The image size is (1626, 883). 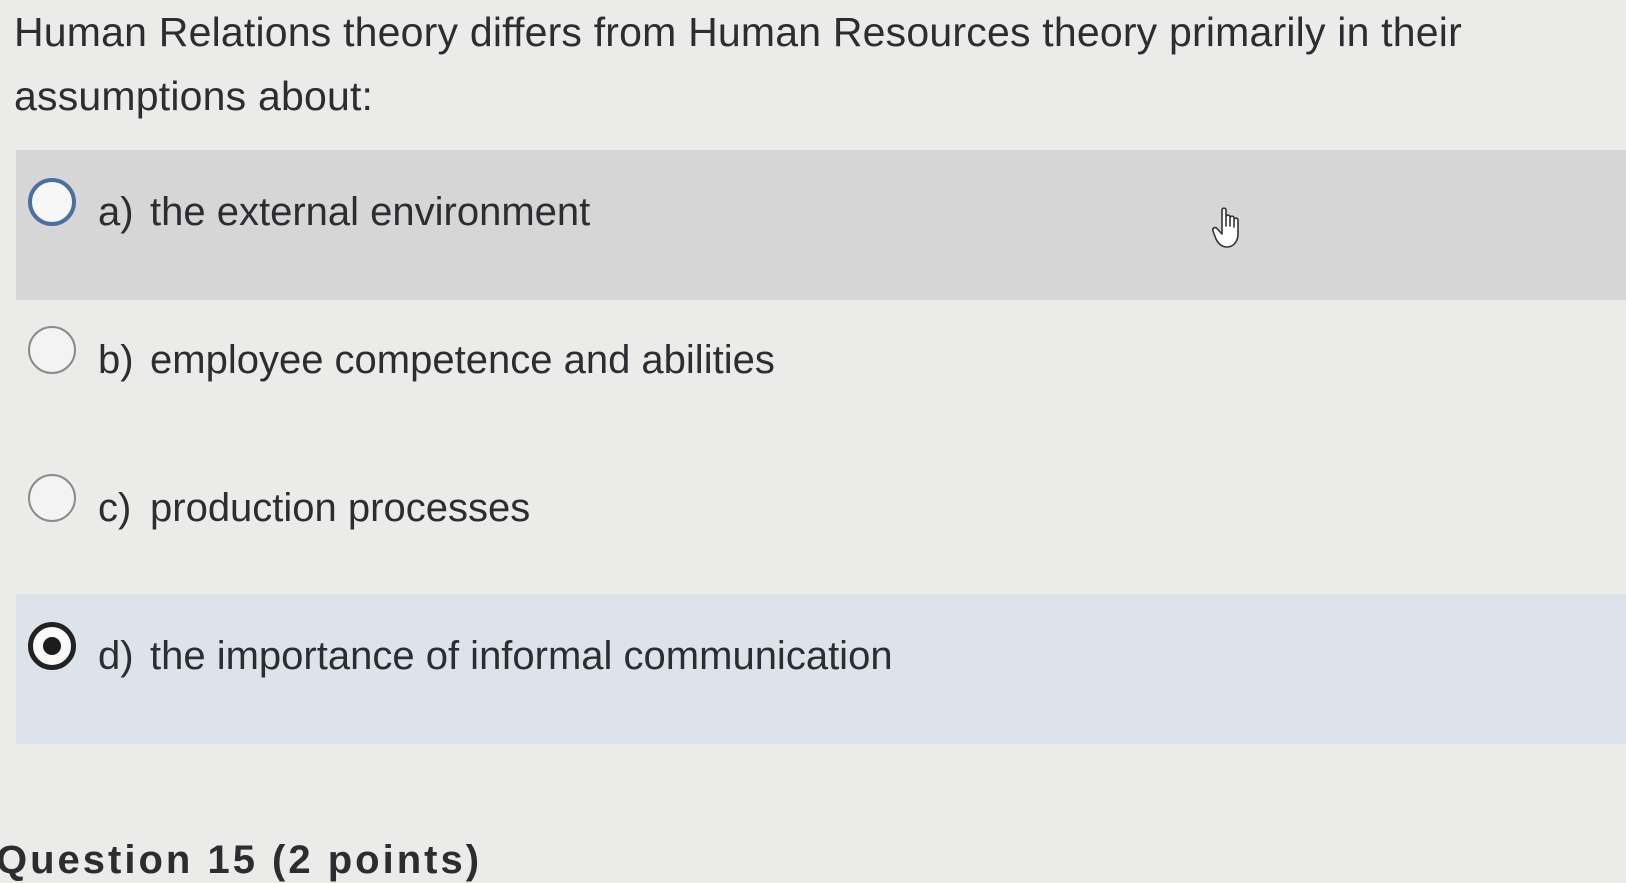 I want to click on option-letter-b: b), so click(x=116, y=360).